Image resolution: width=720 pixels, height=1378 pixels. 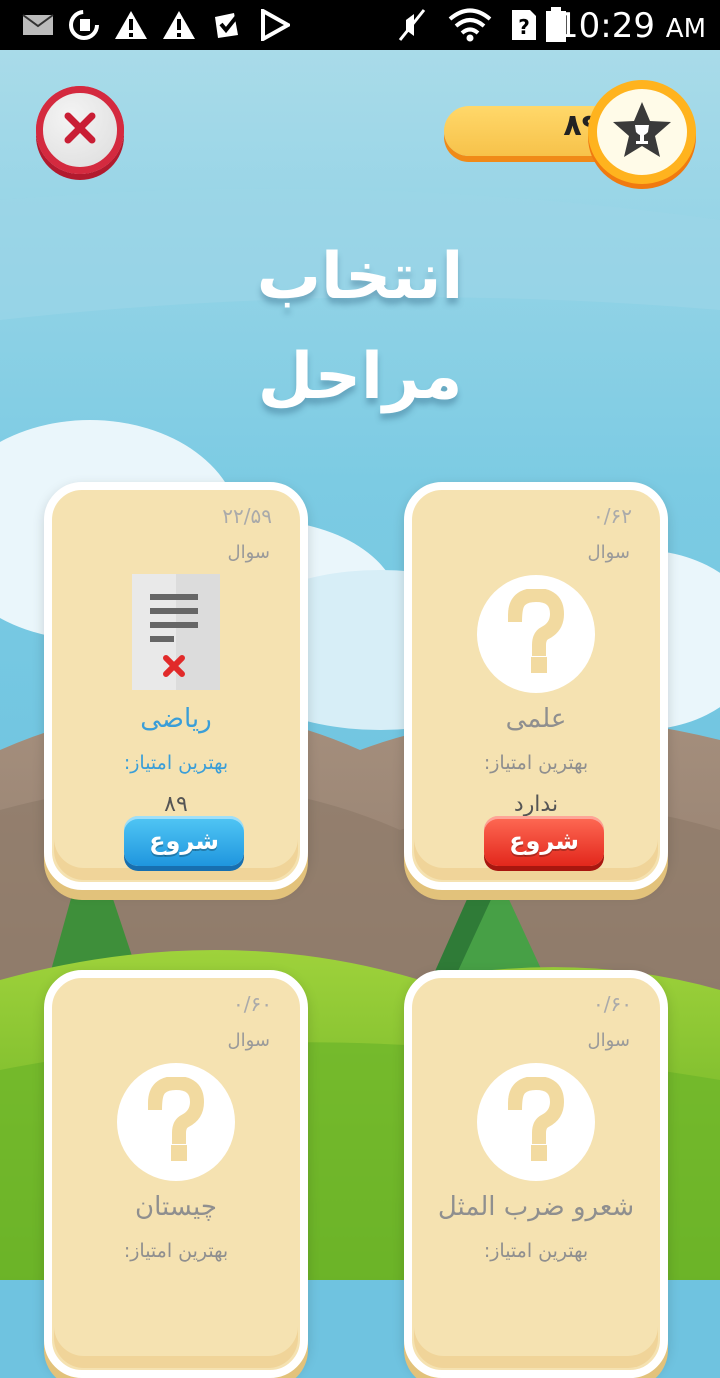 I want to click on sync-icon, so click(x=84, y=25).